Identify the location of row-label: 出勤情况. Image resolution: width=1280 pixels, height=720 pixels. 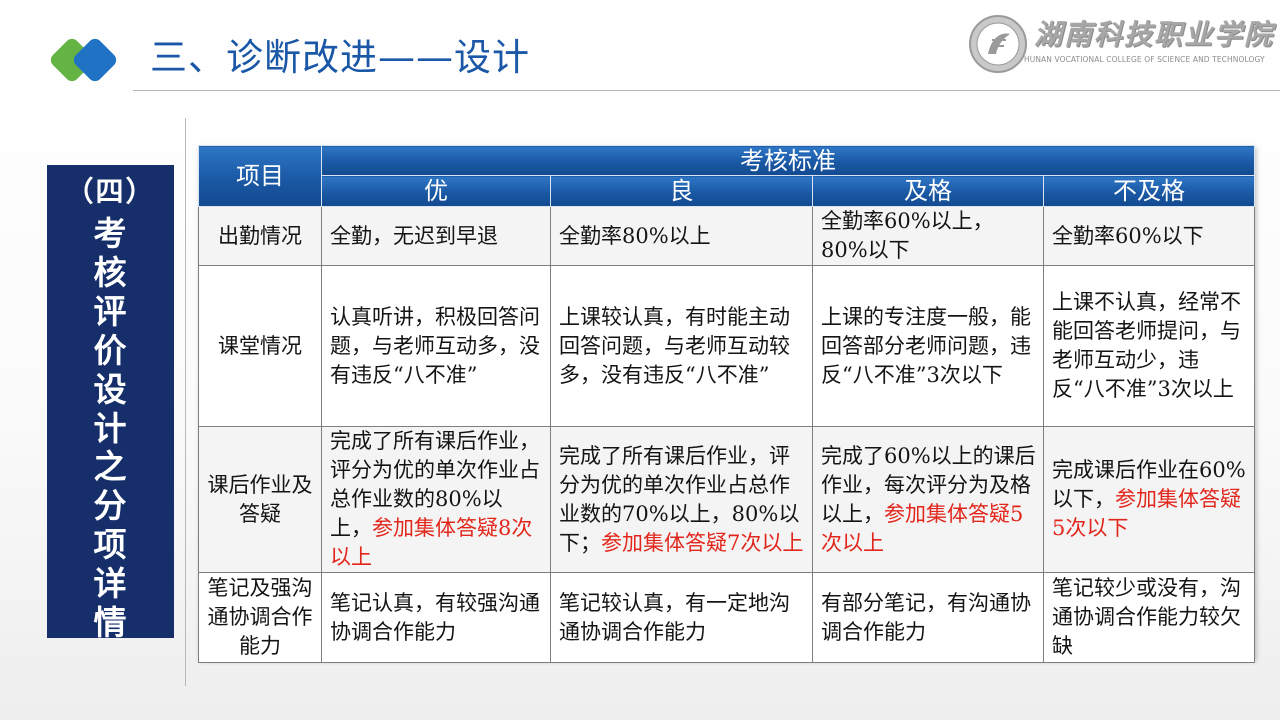
(260, 236).